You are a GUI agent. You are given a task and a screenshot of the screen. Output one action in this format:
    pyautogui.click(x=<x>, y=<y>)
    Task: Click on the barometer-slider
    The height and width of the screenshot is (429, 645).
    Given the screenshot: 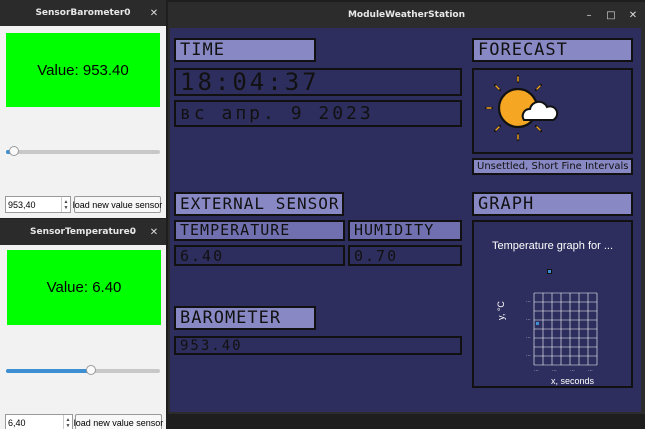 What is the action you would take?
    pyautogui.click(x=83, y=151)
    